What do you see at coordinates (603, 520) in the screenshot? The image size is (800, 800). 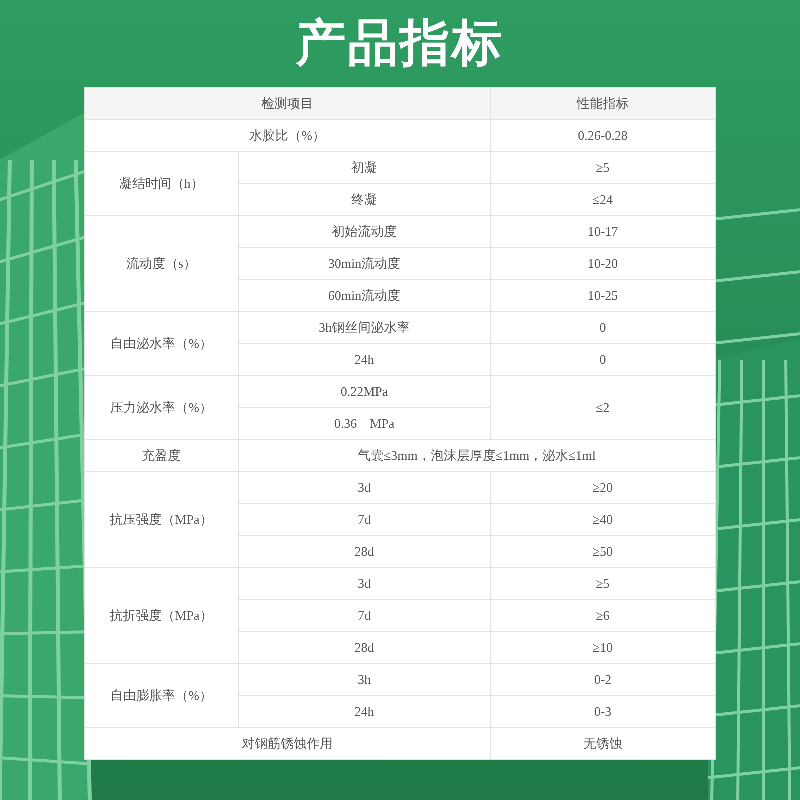 I see `table-cell: ≥40` at bounding box center [603, 520].